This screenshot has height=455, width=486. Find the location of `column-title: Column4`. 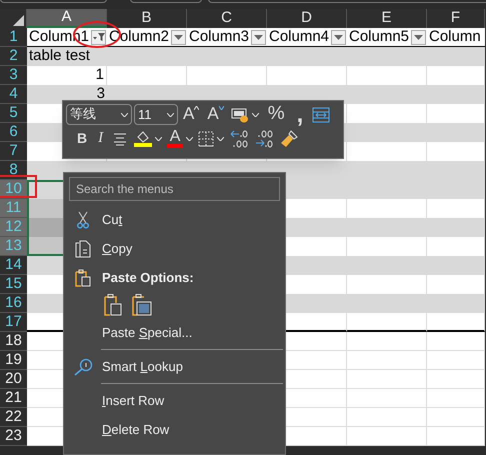

column-title: Column4 is located at coordinates (299, 37).